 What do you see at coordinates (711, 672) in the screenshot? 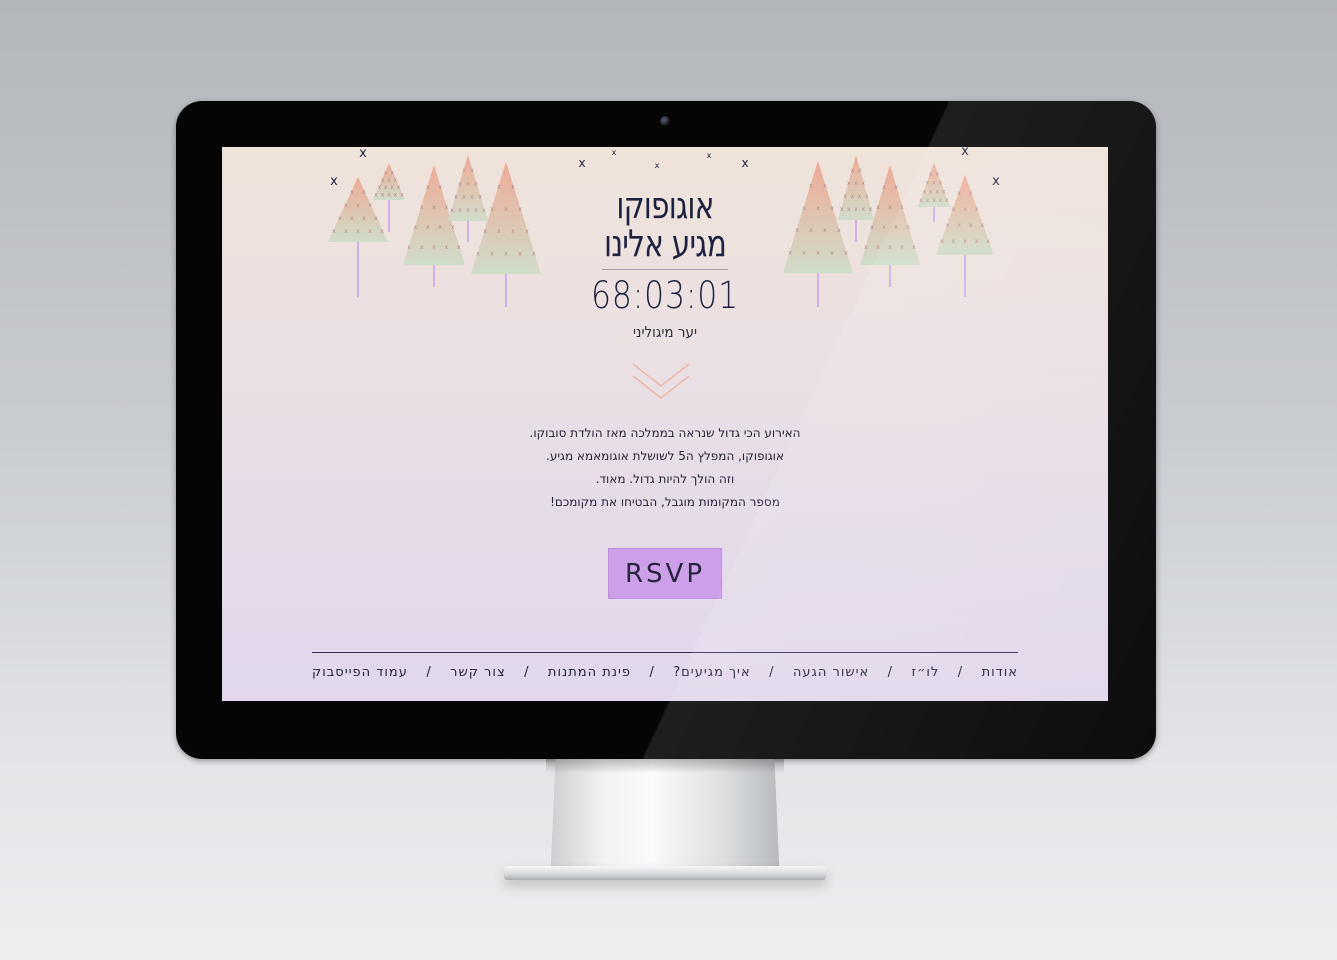
I see `nav-item-directions: איך מגיעים?` at bounding box center [711, 672].